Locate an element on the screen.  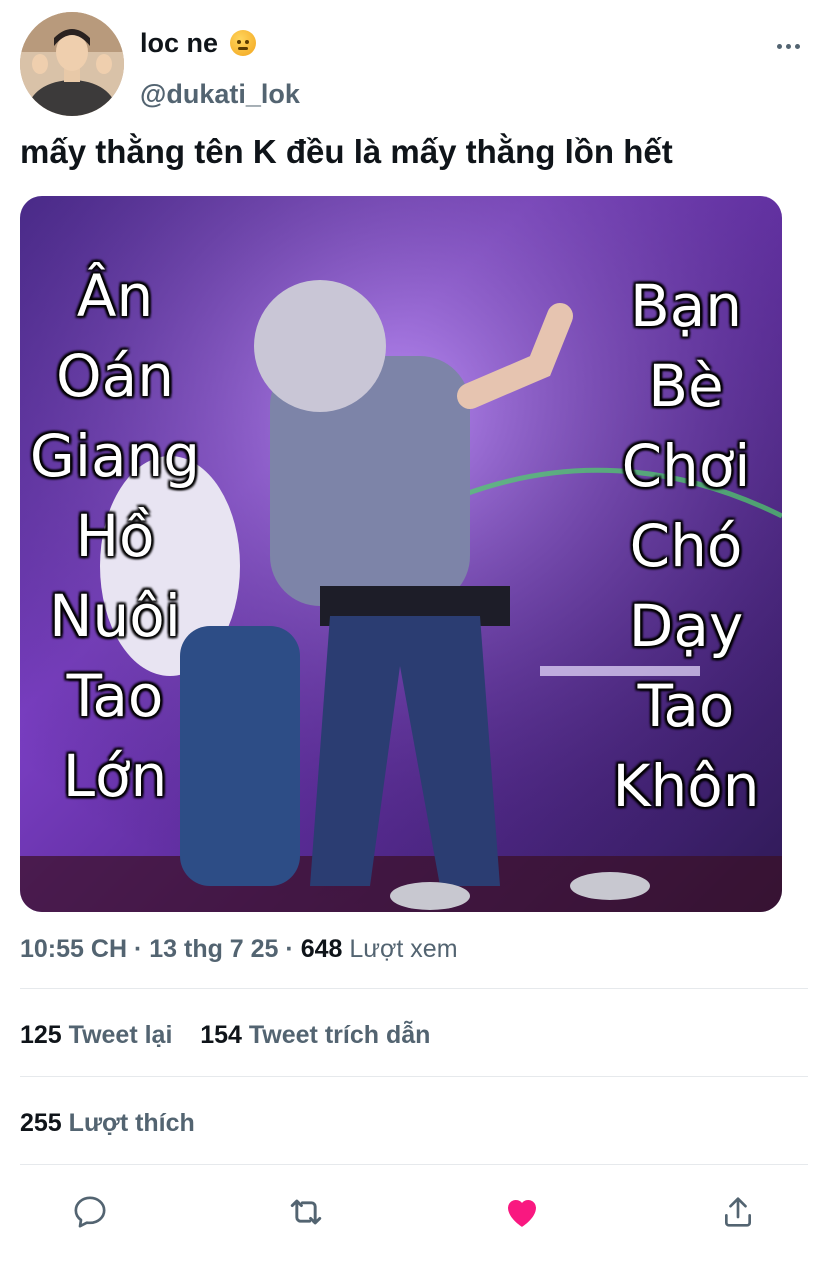
retweet-arrows-icon is located at coordinates (306, 1212).